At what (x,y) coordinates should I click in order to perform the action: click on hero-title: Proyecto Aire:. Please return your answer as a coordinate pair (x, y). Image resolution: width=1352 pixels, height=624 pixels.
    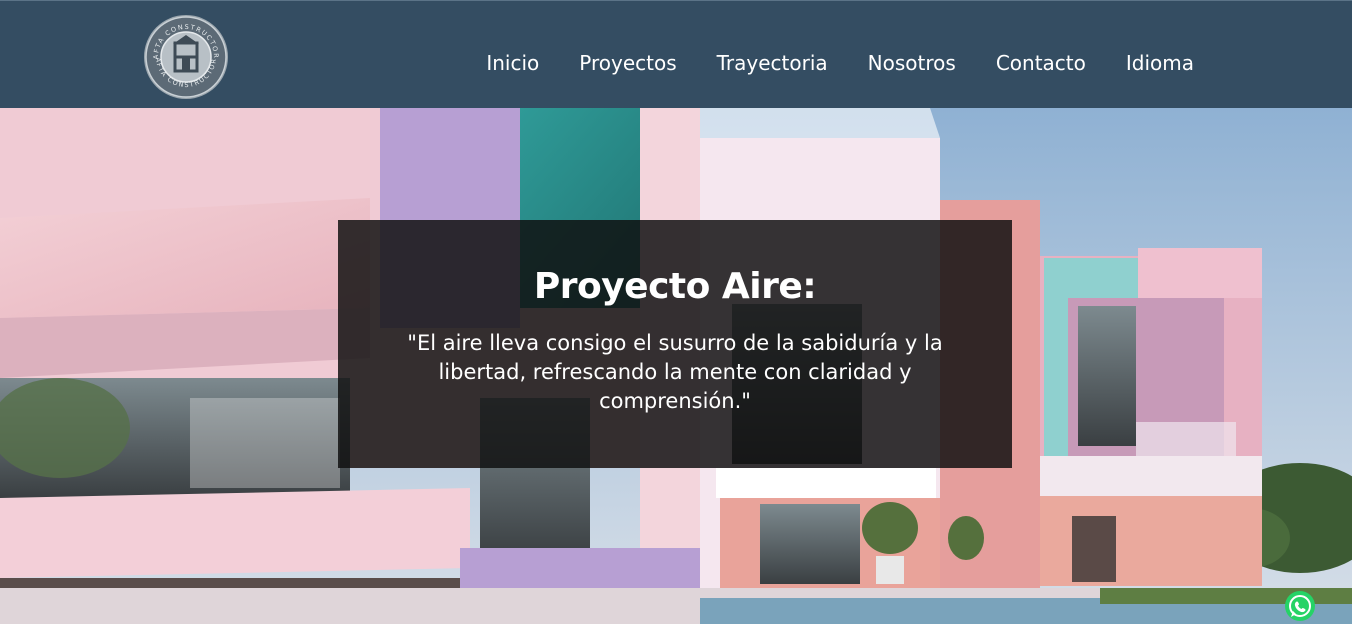
    Looking at the image, I should click on (675, 286).